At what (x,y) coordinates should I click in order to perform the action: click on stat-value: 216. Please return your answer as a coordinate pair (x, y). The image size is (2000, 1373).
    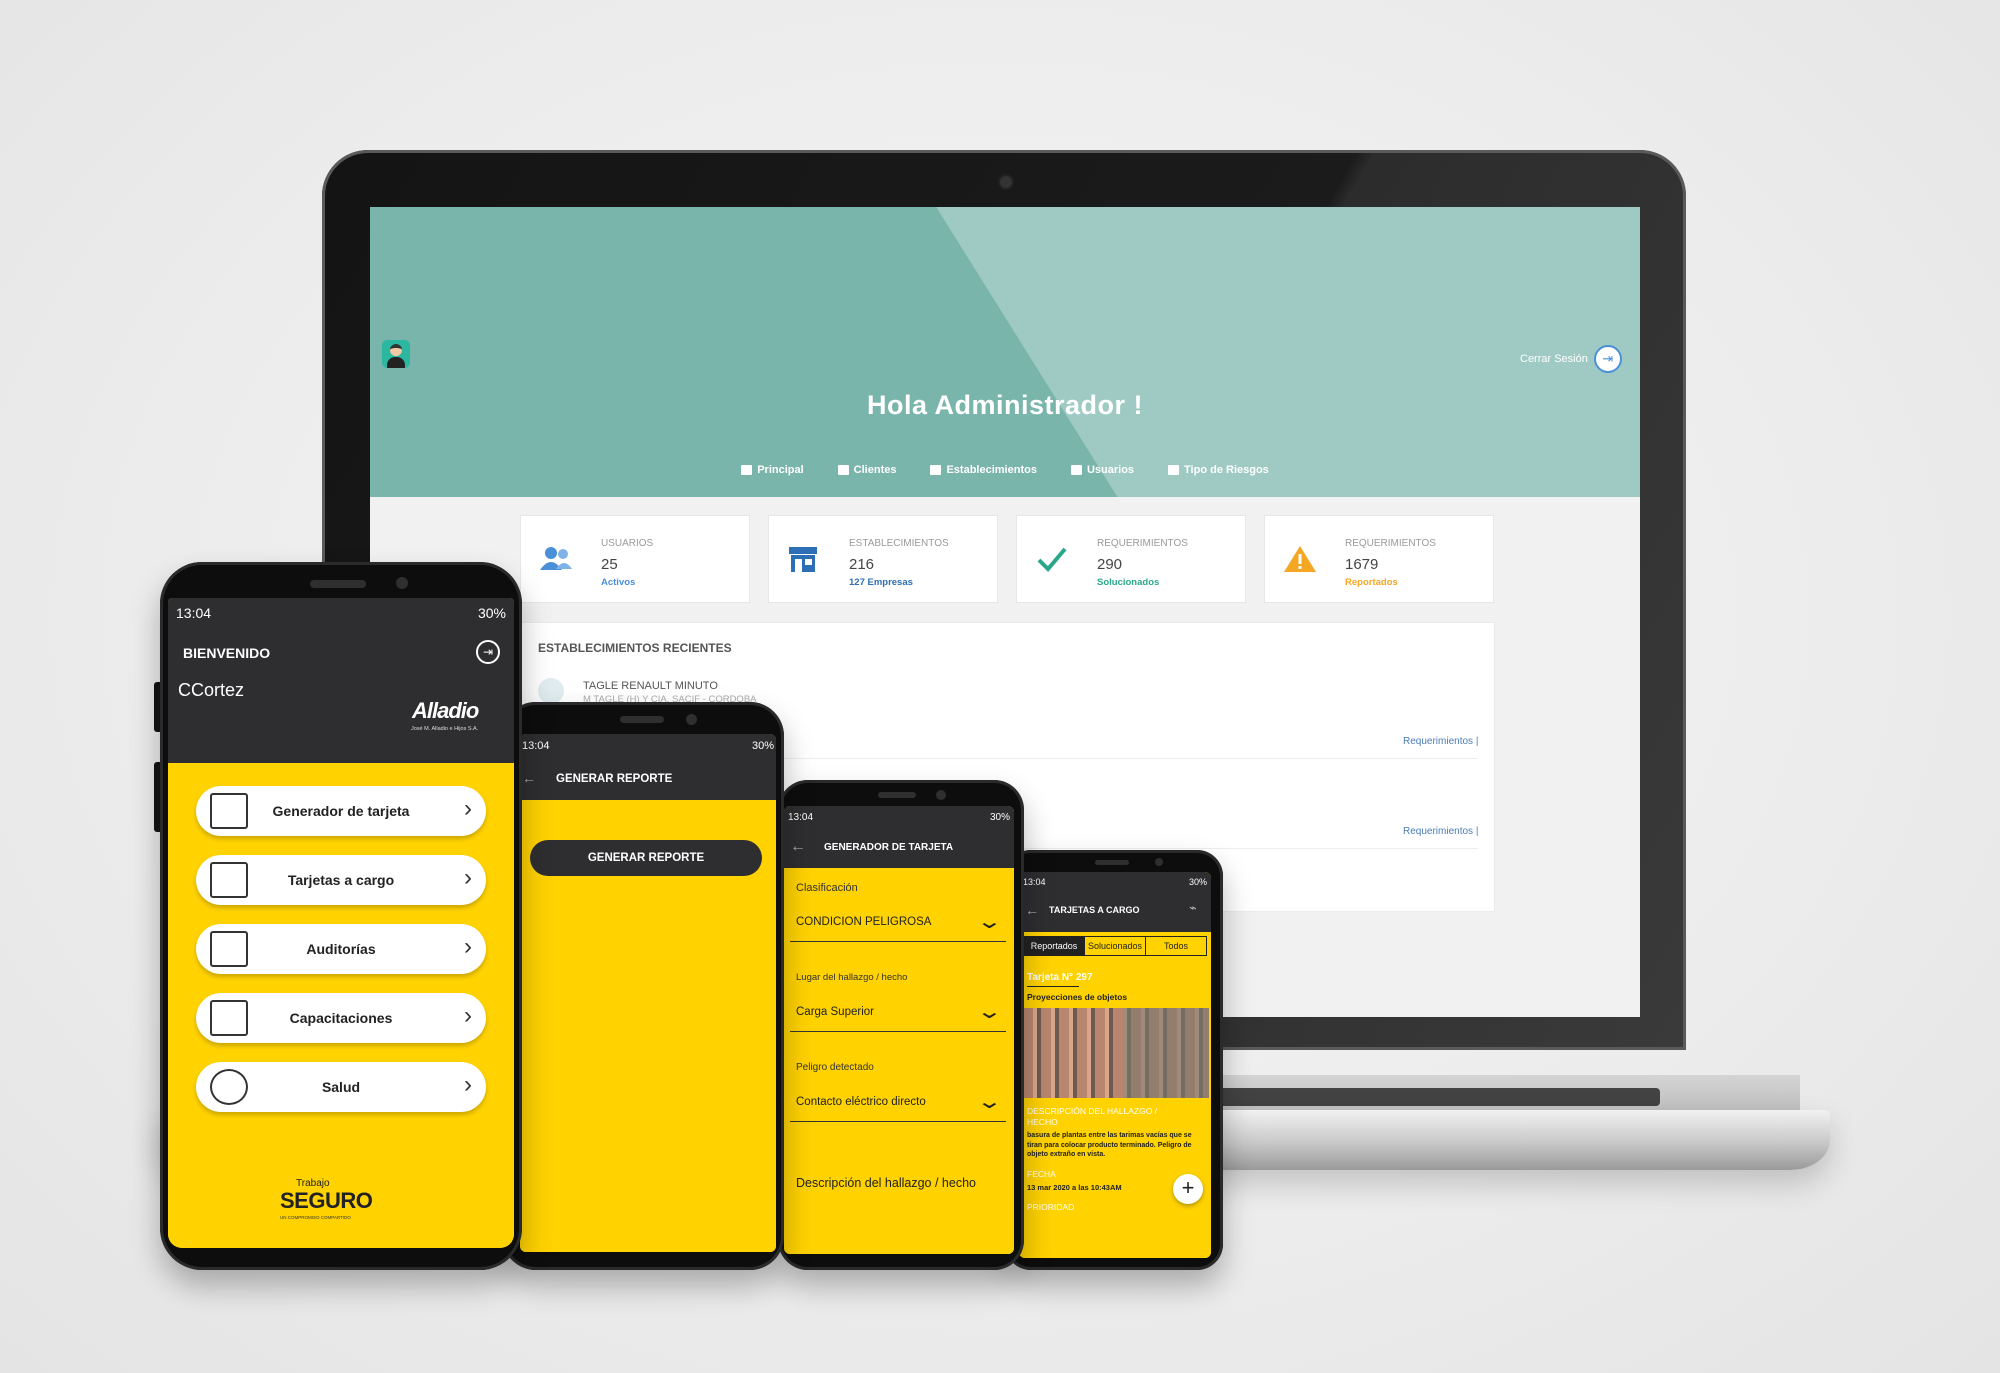
    Looking at the image, I should click on (862, 564).